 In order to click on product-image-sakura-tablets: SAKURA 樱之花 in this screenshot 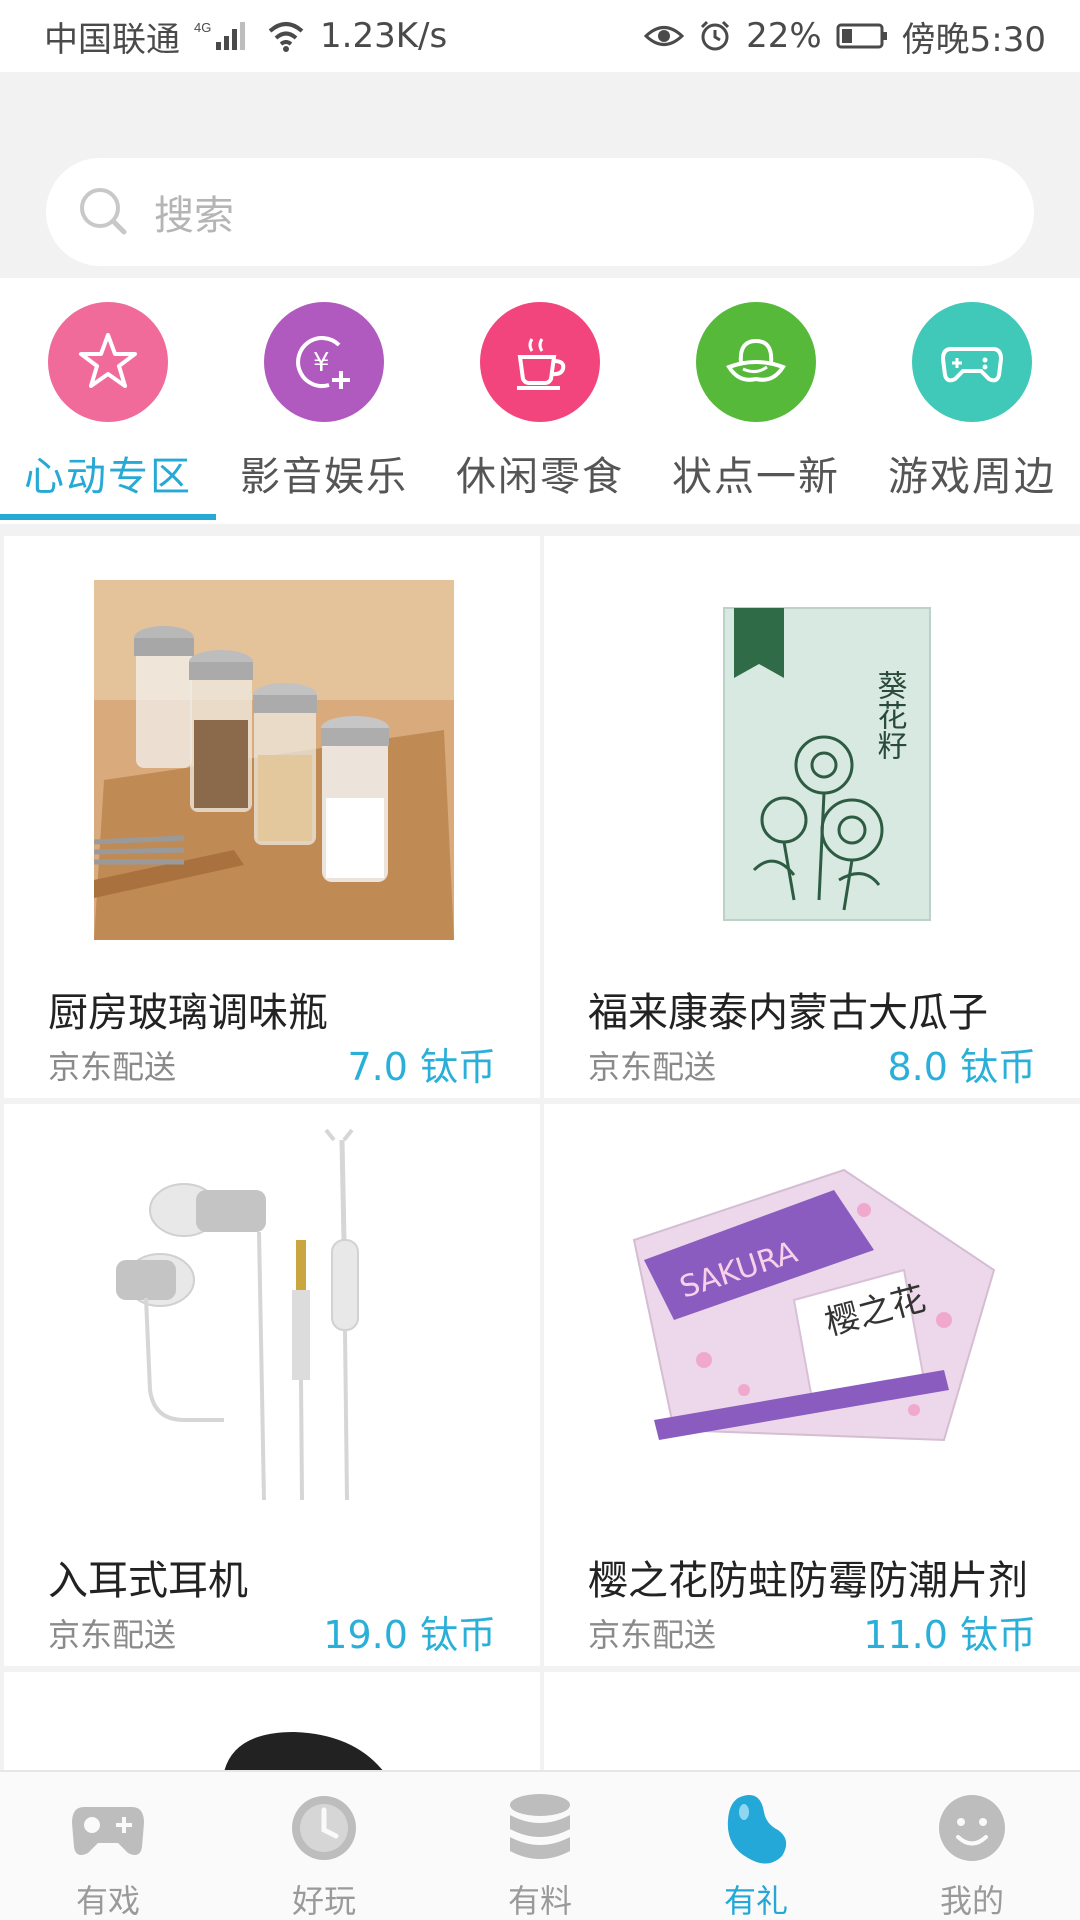, I will do `click(814, 1320)`.